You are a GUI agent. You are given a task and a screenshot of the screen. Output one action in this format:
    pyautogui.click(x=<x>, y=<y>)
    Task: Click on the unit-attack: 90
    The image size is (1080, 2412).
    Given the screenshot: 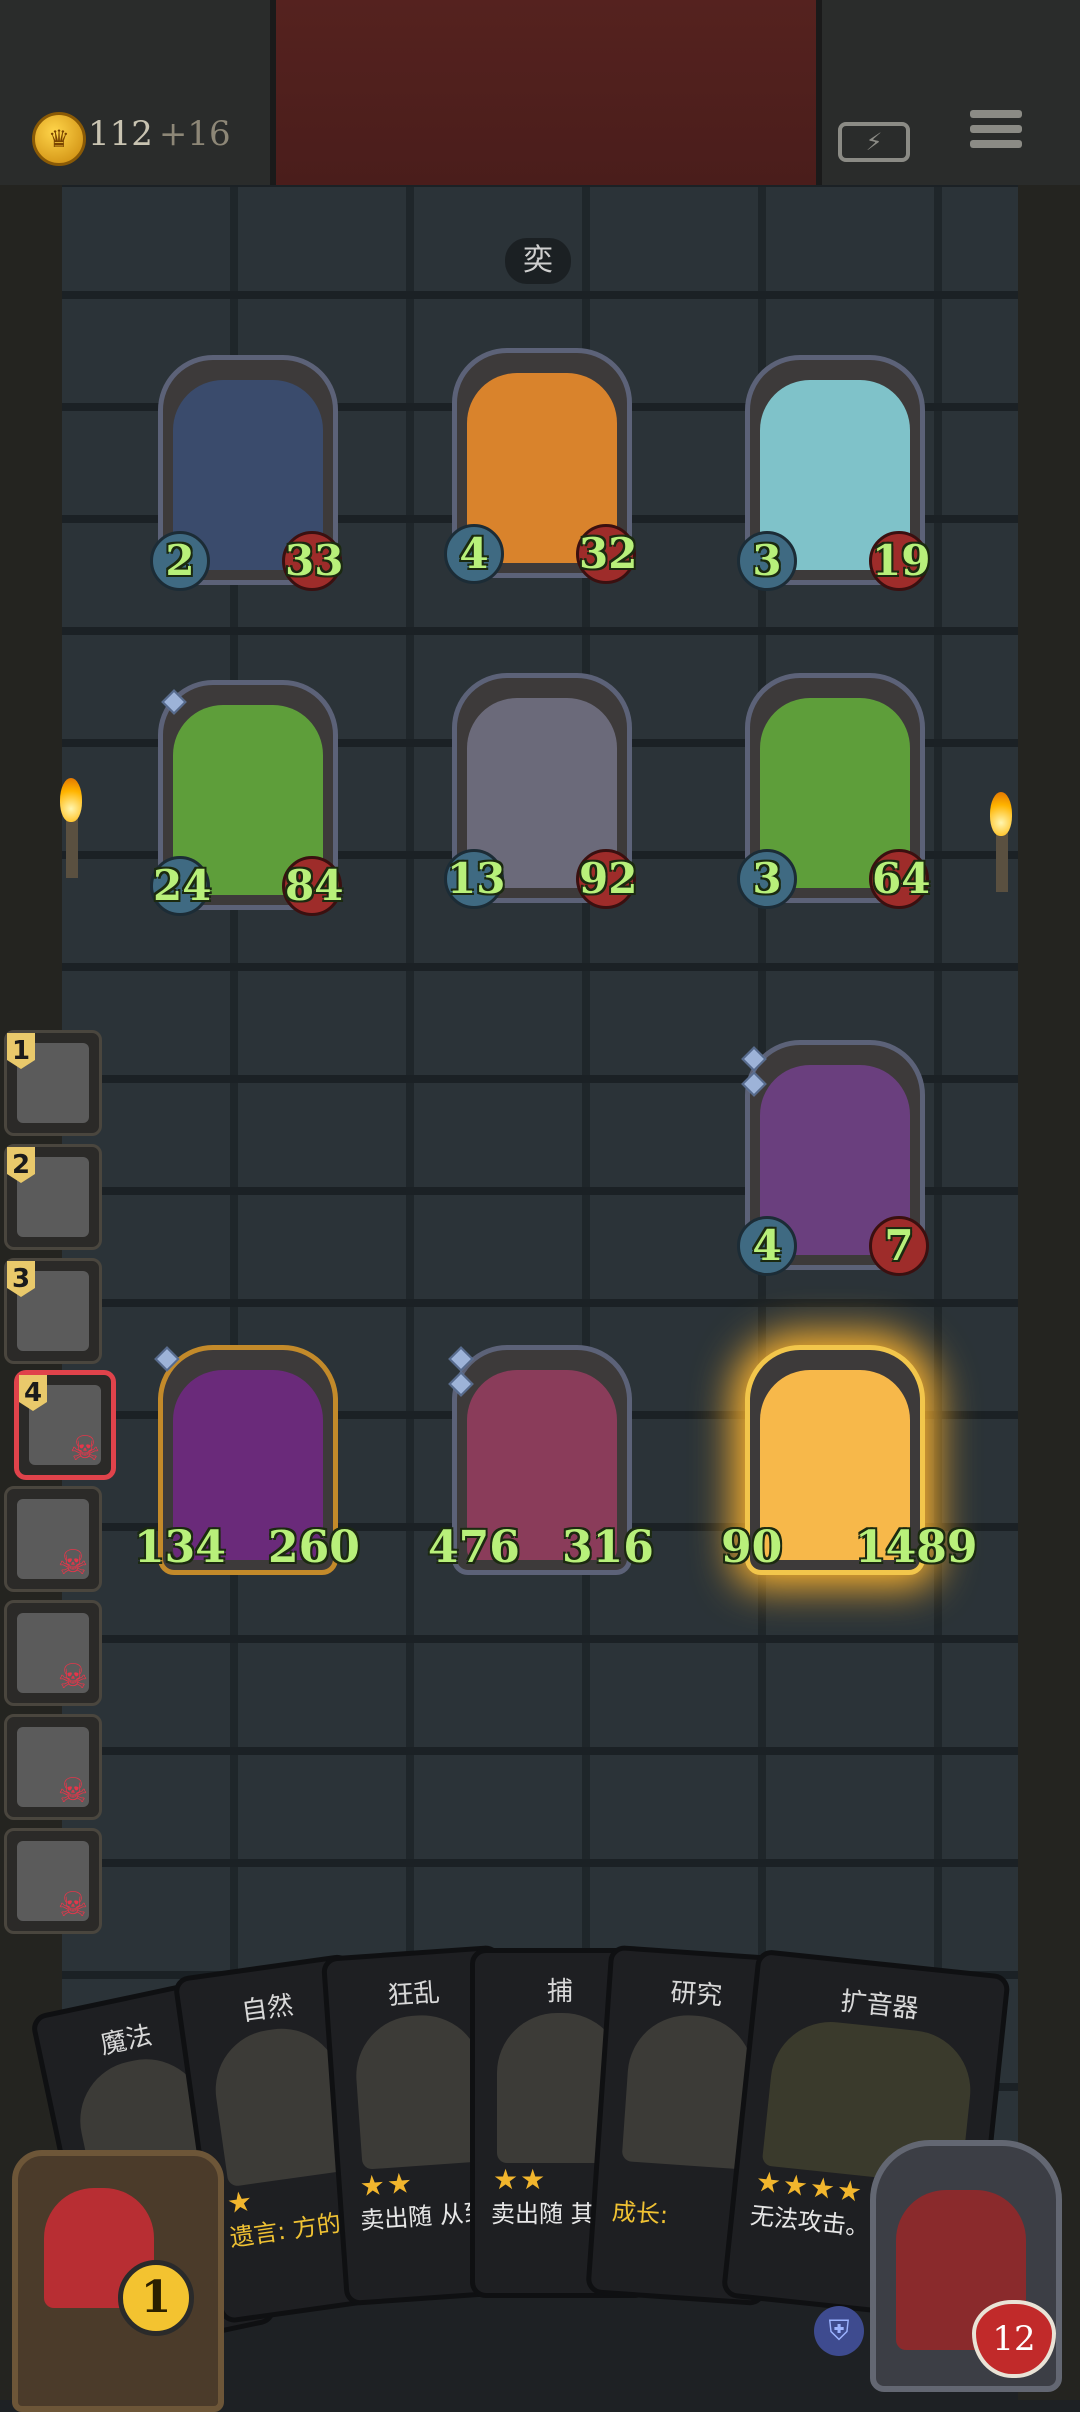 What is the action you would take?
    pyautogui.click(x=752, y=1547)
    